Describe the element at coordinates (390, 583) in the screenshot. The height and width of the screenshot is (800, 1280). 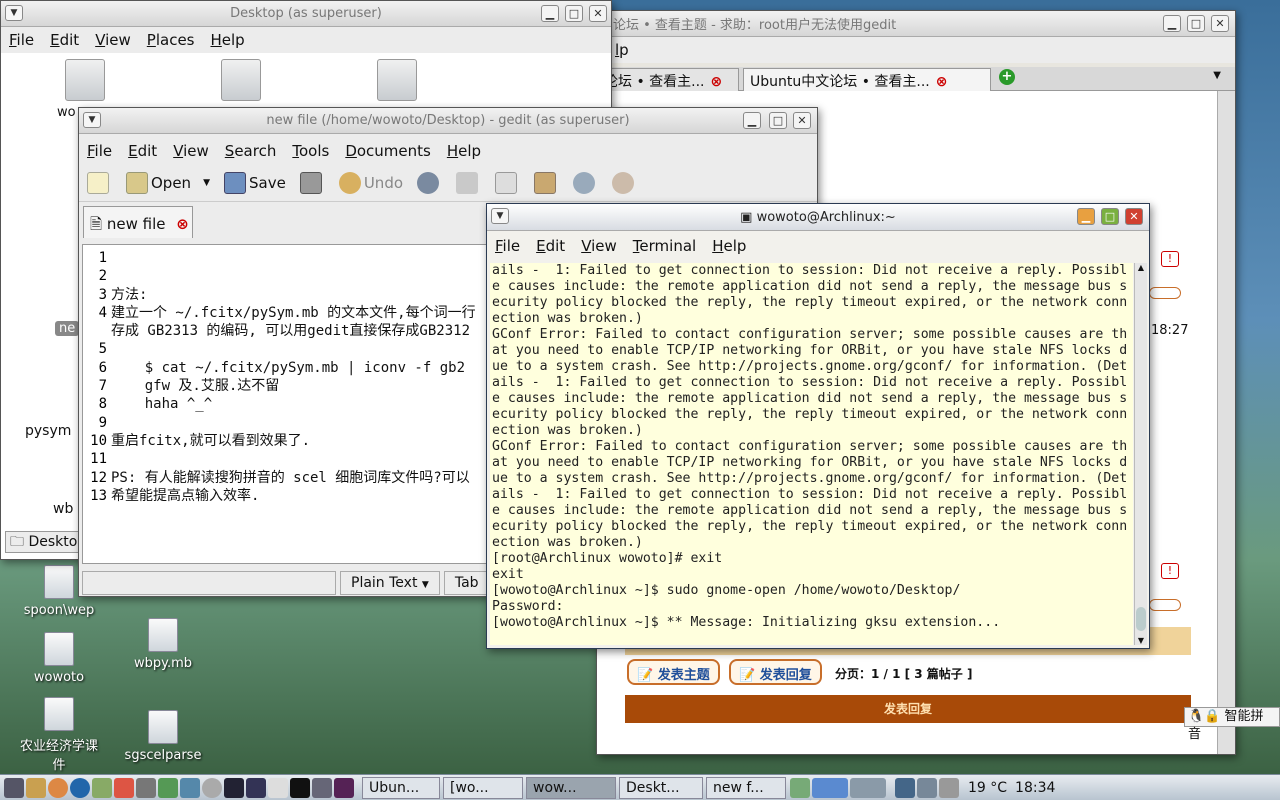
I see `language-selector: Plain Text ▼` at that location.